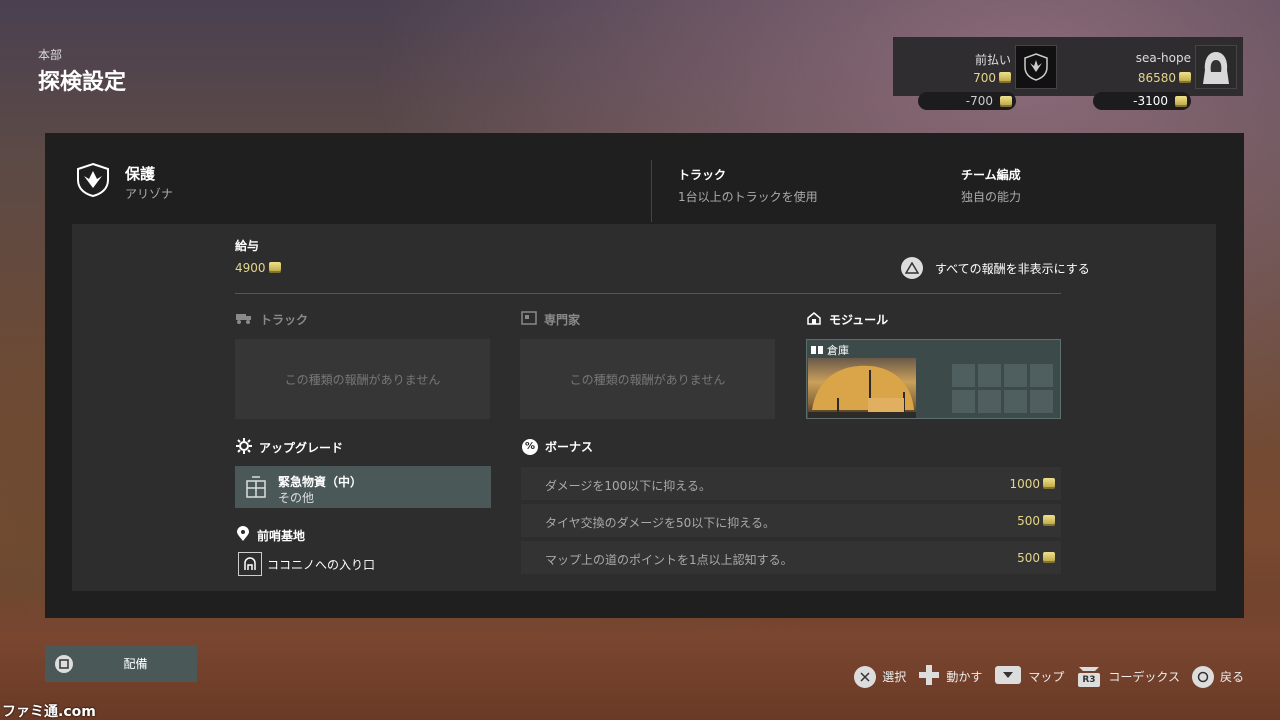 The image size is (1280, 720). Describe the element at coordinates (1163, 58) in the screenshot. I see `player-name: sea-hope` at that location.